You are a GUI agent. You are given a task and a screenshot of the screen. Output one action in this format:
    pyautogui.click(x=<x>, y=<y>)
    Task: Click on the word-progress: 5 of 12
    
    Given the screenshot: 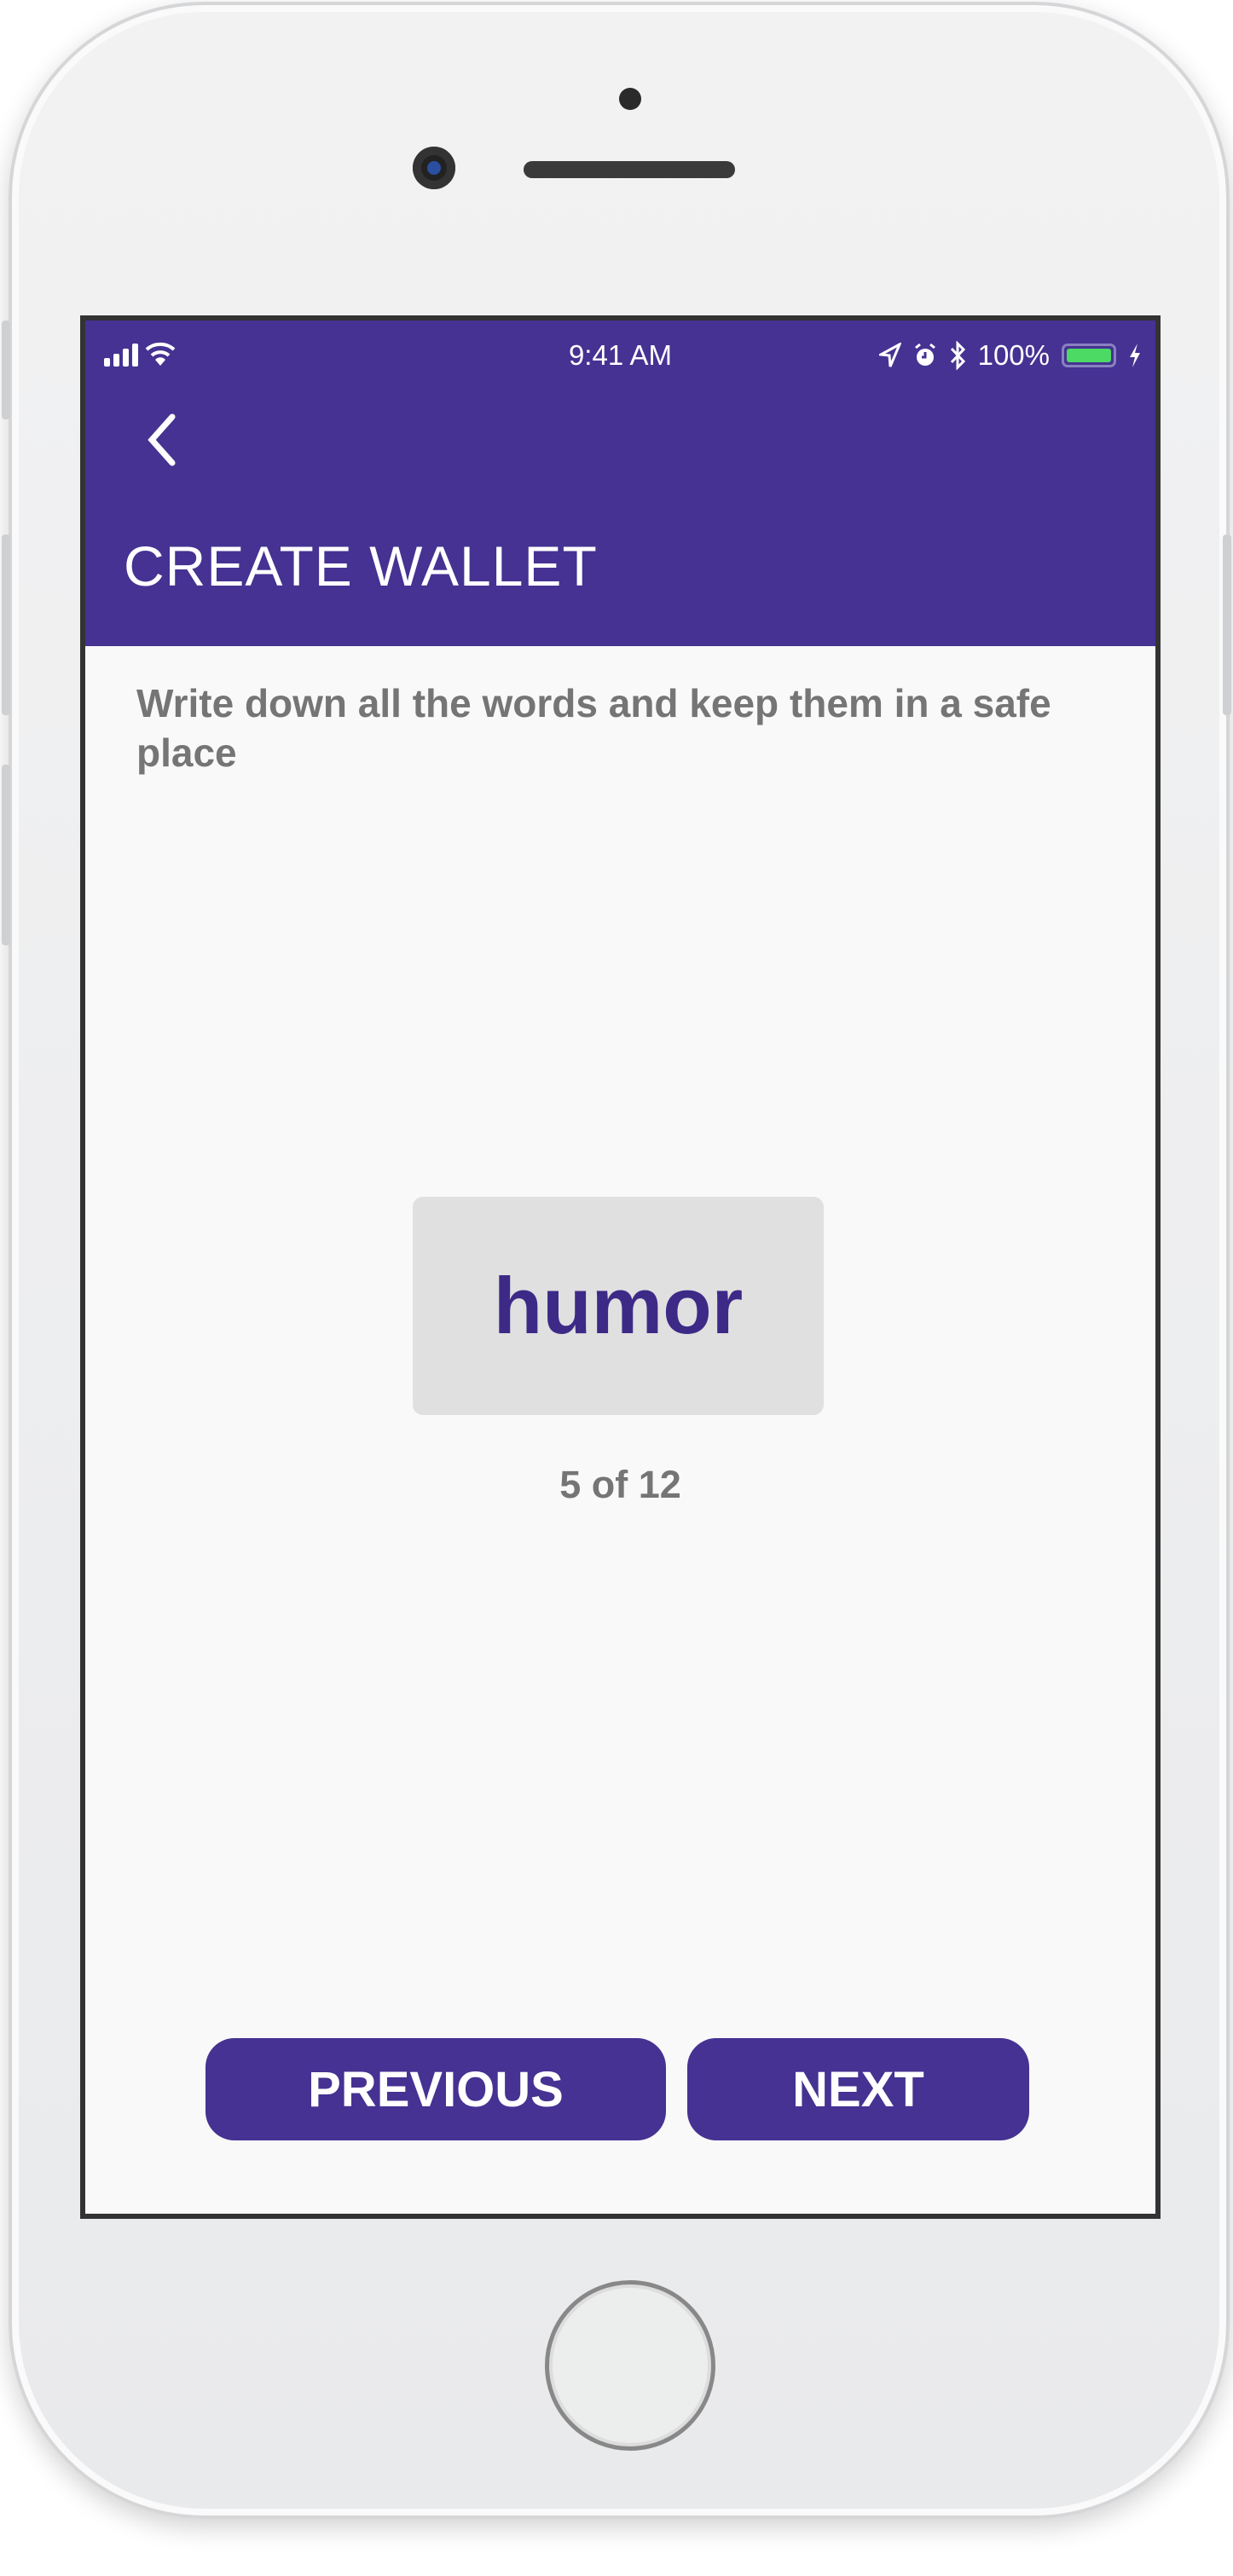 What is the action you would take?
    pyautogui.click(x=620, y=1484)
    